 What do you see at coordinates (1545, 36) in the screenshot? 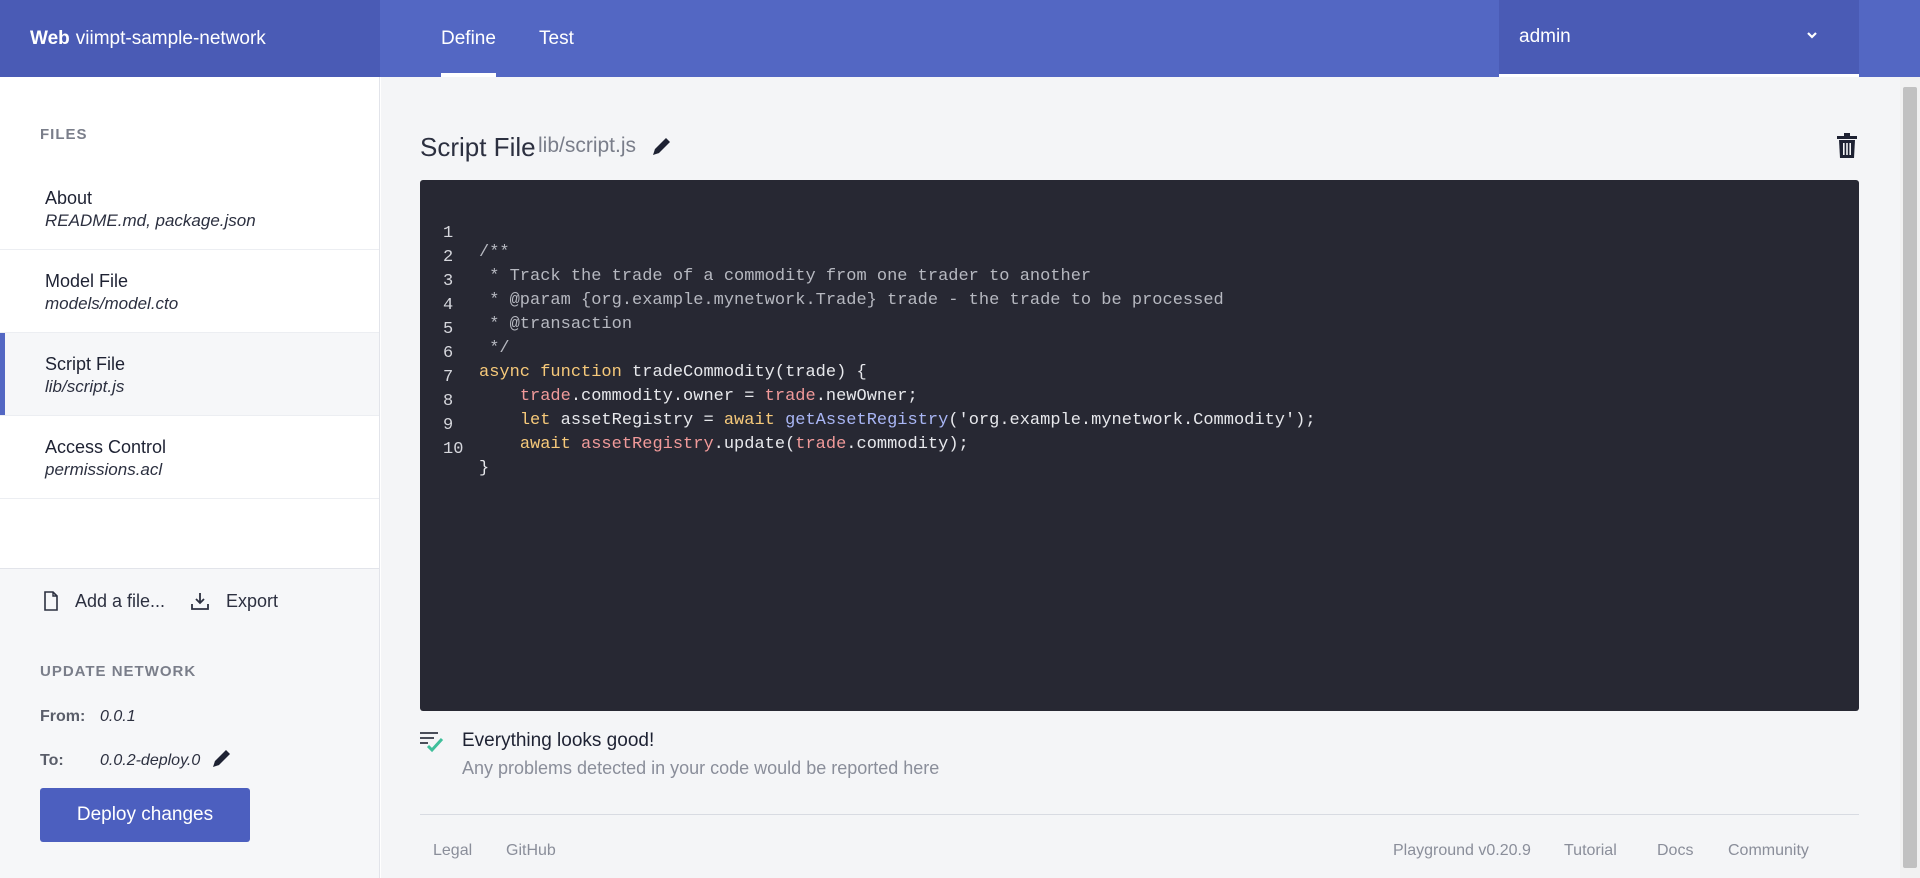
I see `identity-name: admin` at bounding box center [1545, 36].